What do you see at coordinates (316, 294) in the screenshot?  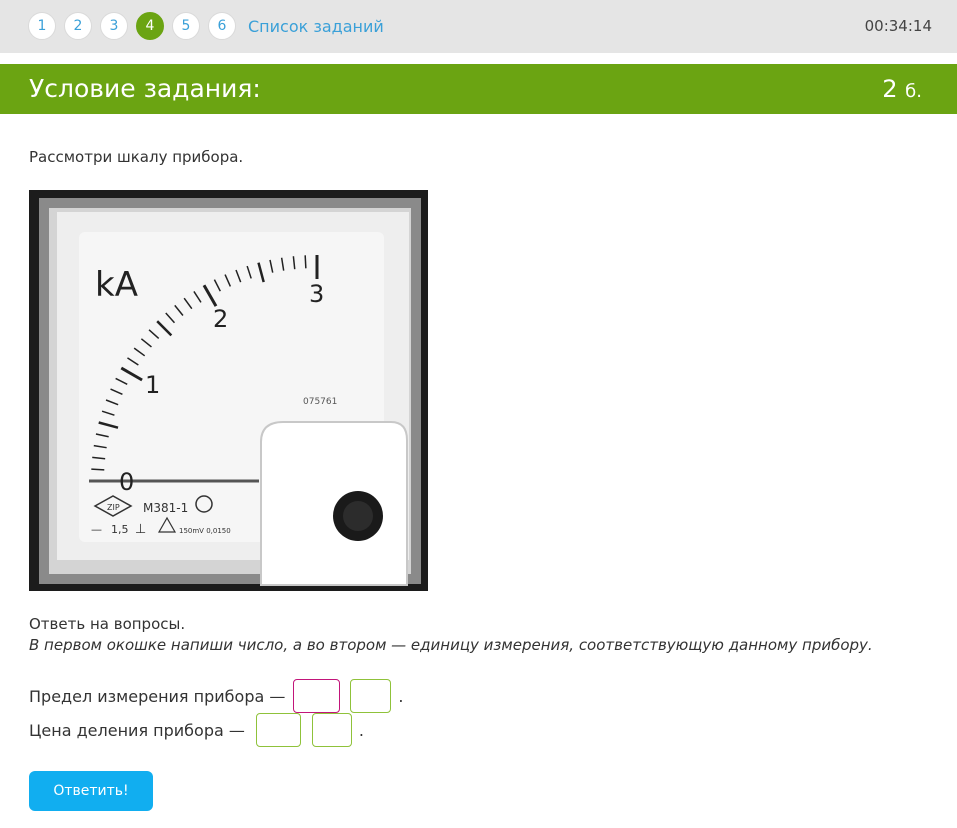 I see `scale-label-3: 3` at bounding box center [316, 294].